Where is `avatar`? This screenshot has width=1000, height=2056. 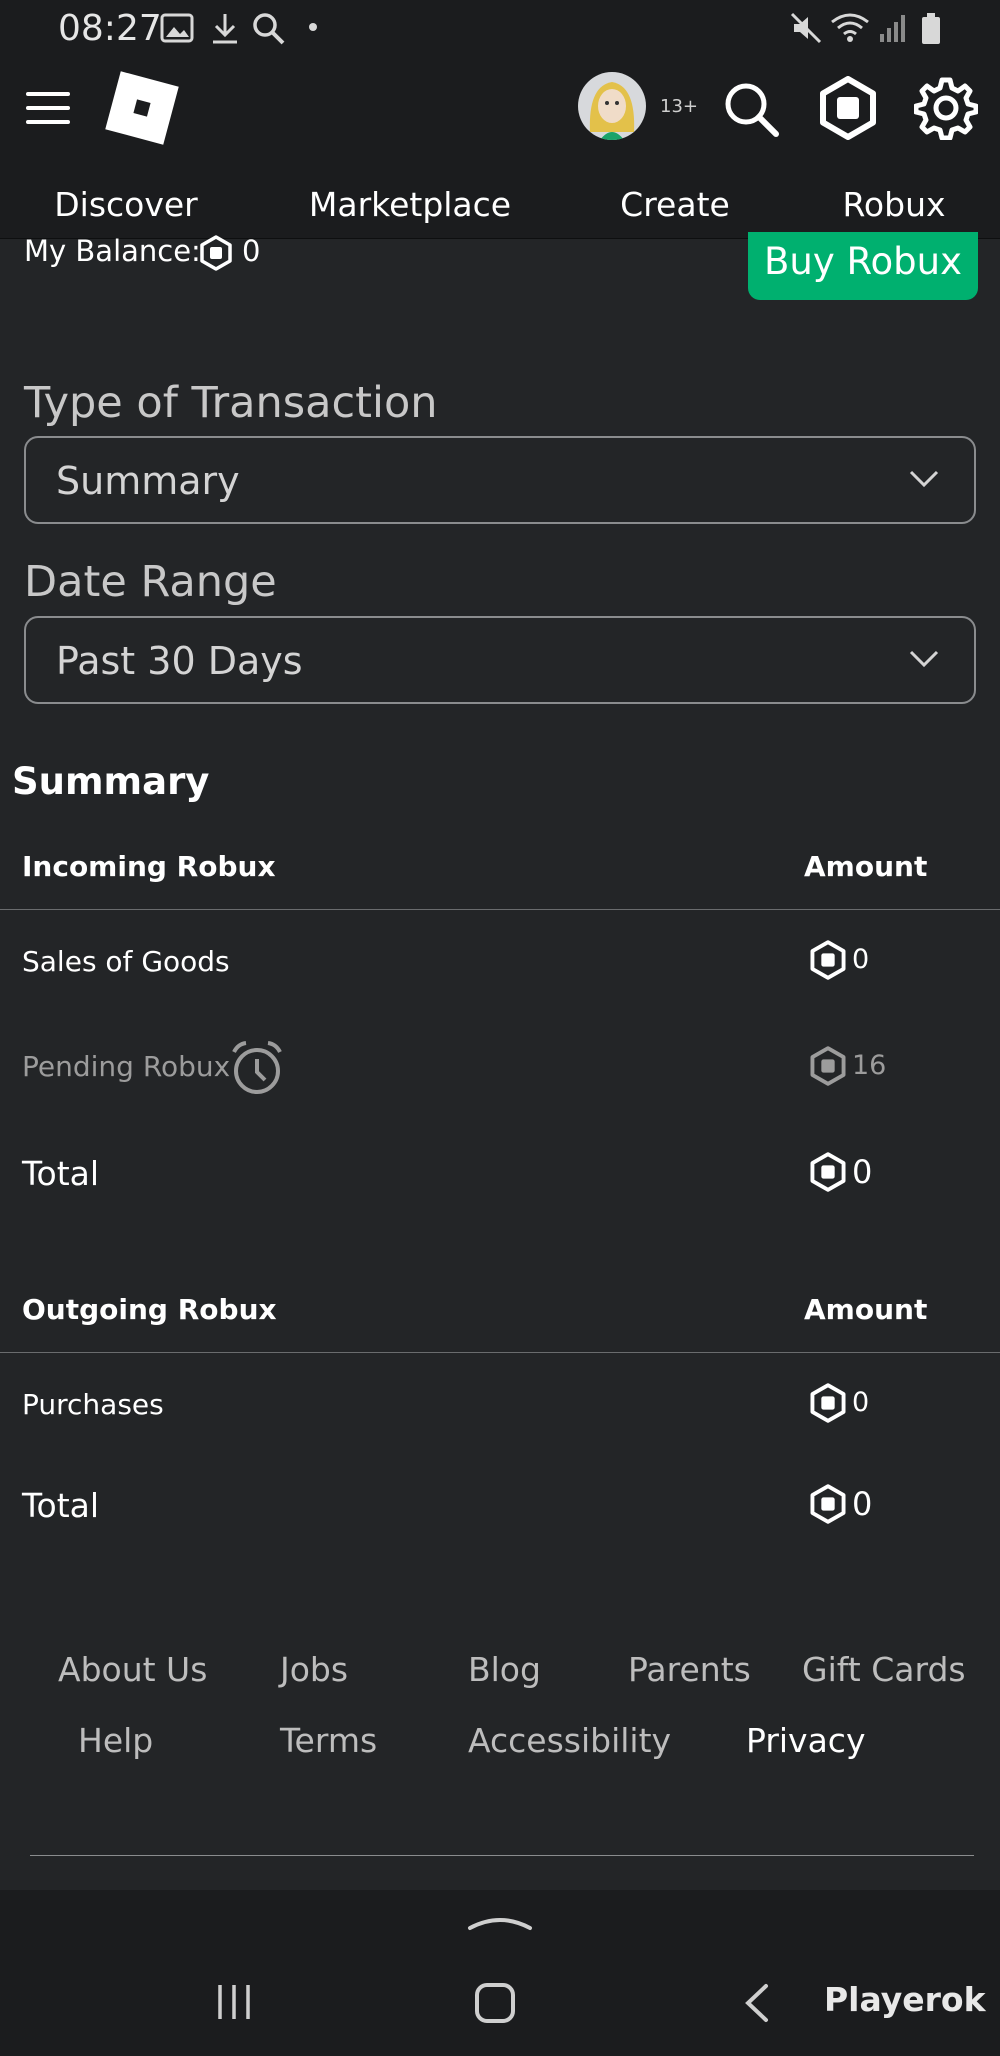 avatar is located at coordinates (612, 106).